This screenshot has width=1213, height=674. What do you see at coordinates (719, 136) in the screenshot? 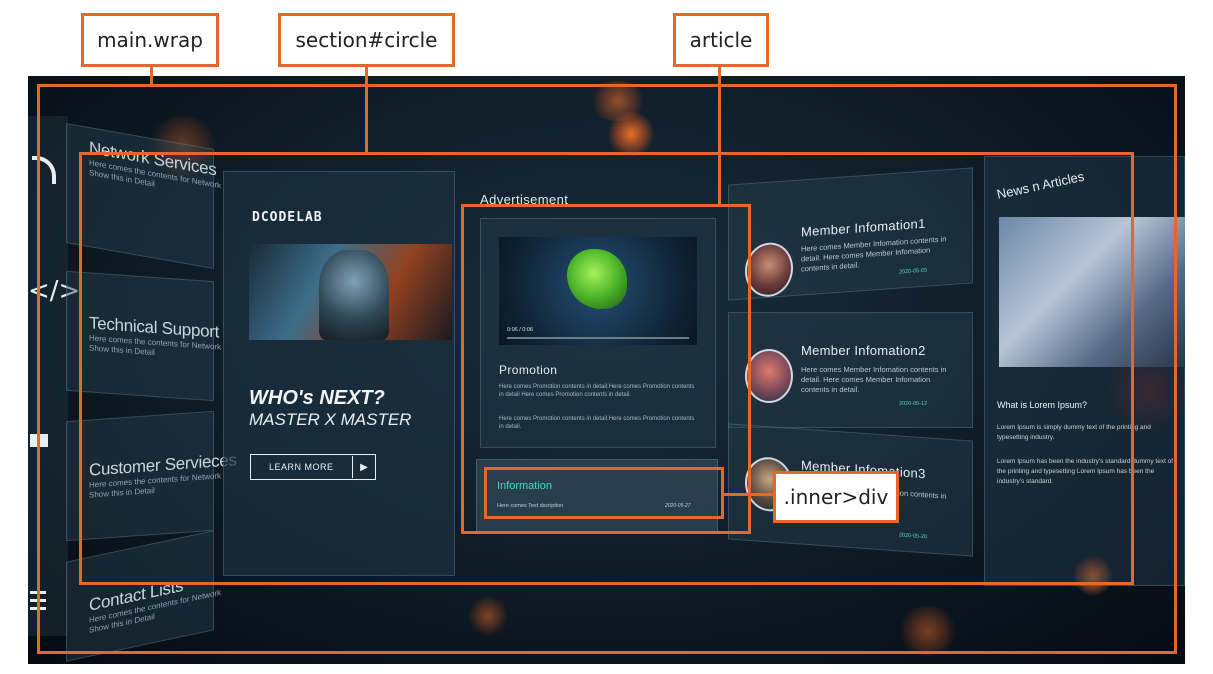
I see `article-connector` at bounding box center [719, 136].